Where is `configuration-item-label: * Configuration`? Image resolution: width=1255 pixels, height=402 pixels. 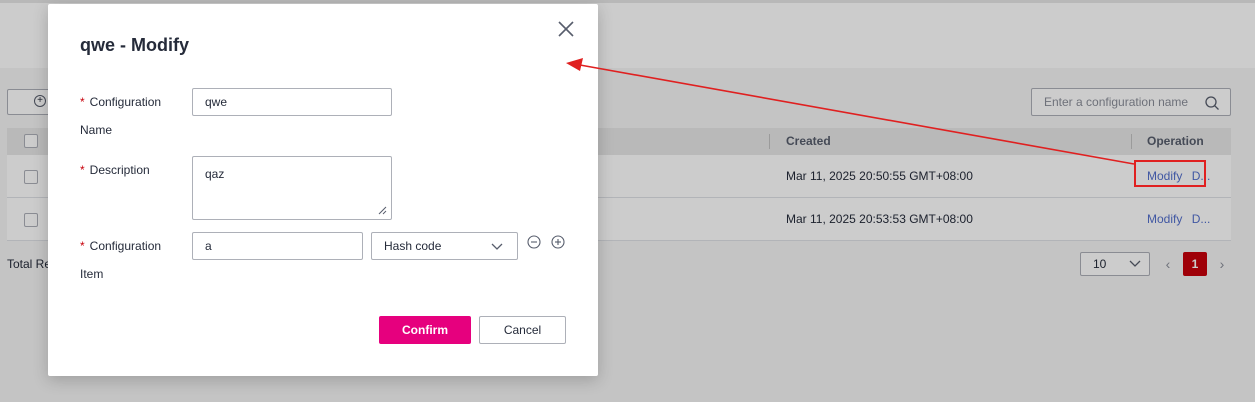 configuration-item-label: * Configuration is located at coordinates (120, 246).